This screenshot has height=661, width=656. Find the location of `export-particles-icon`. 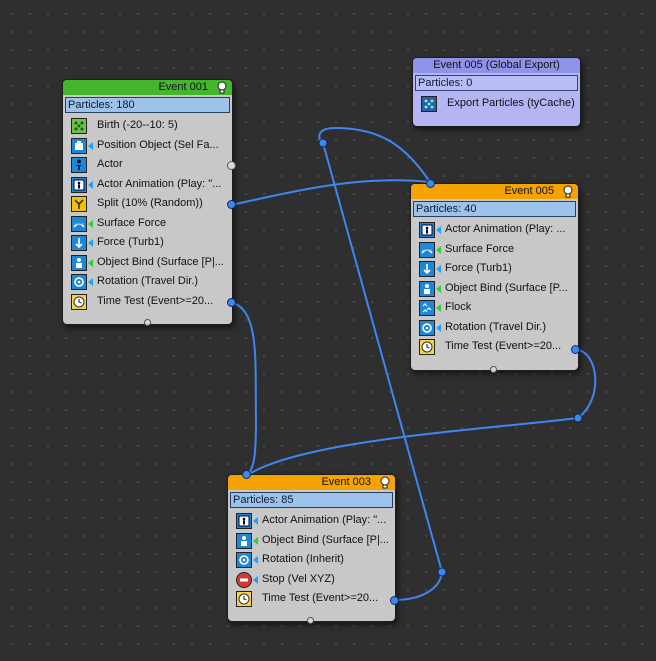

export-particles-icon is located at coordinates (429, 104).